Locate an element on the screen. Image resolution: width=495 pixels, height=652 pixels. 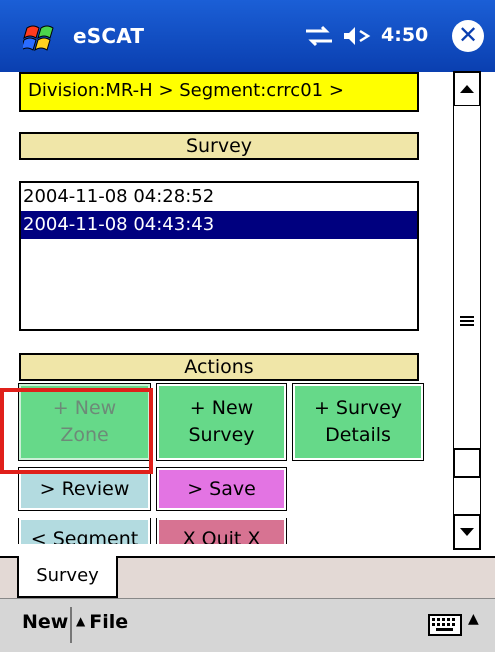
windows-start-icon is located at coordinates (42, 37).